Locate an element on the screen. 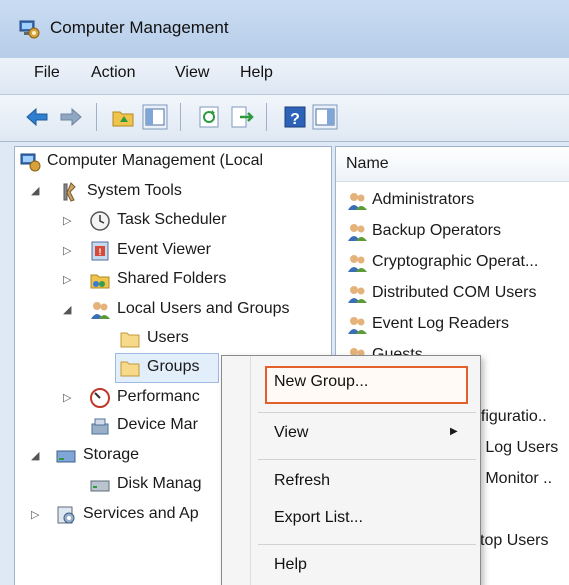 The height and width of the screenshot is (585, 569). tree-label: Task Scheduler is located at coordinates (172, 219).